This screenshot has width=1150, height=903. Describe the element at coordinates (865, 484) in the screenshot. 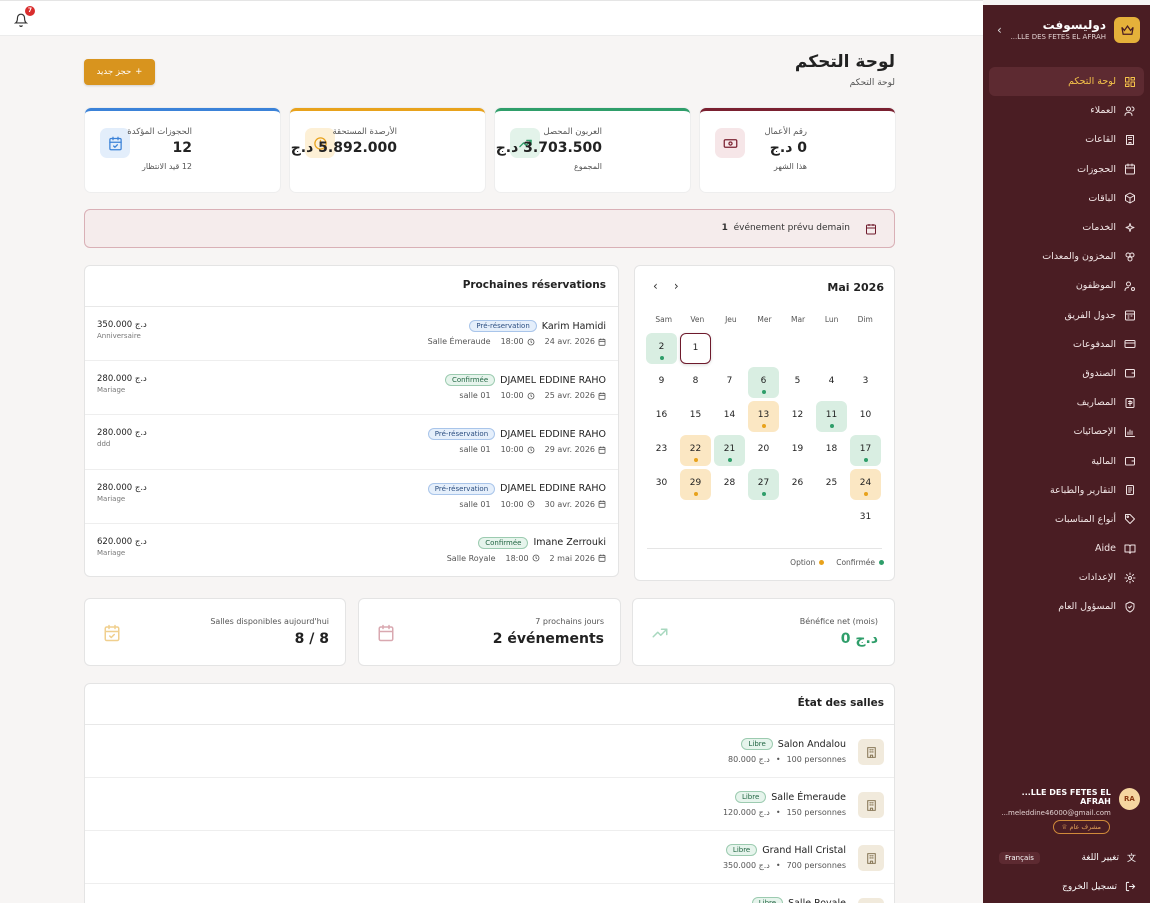

I see `calendar-day: 24` at that location.